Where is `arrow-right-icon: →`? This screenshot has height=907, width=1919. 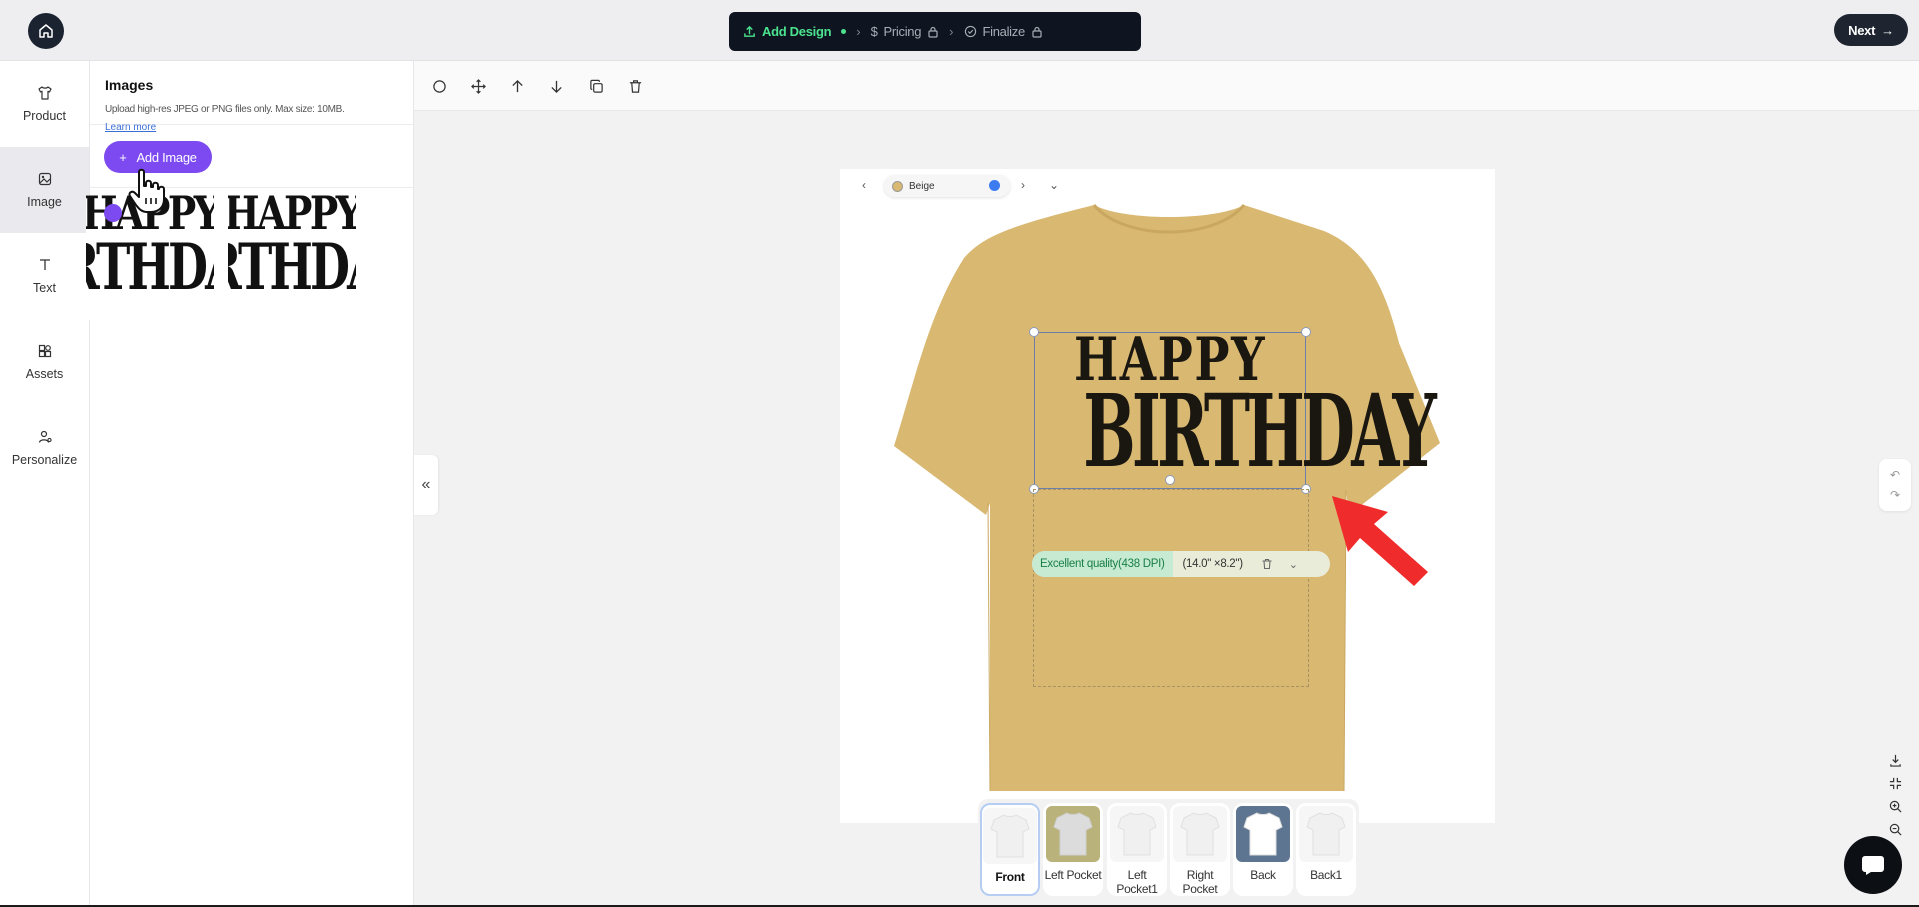
arrow-right-icon: → is located at coordinates (1887, 30).